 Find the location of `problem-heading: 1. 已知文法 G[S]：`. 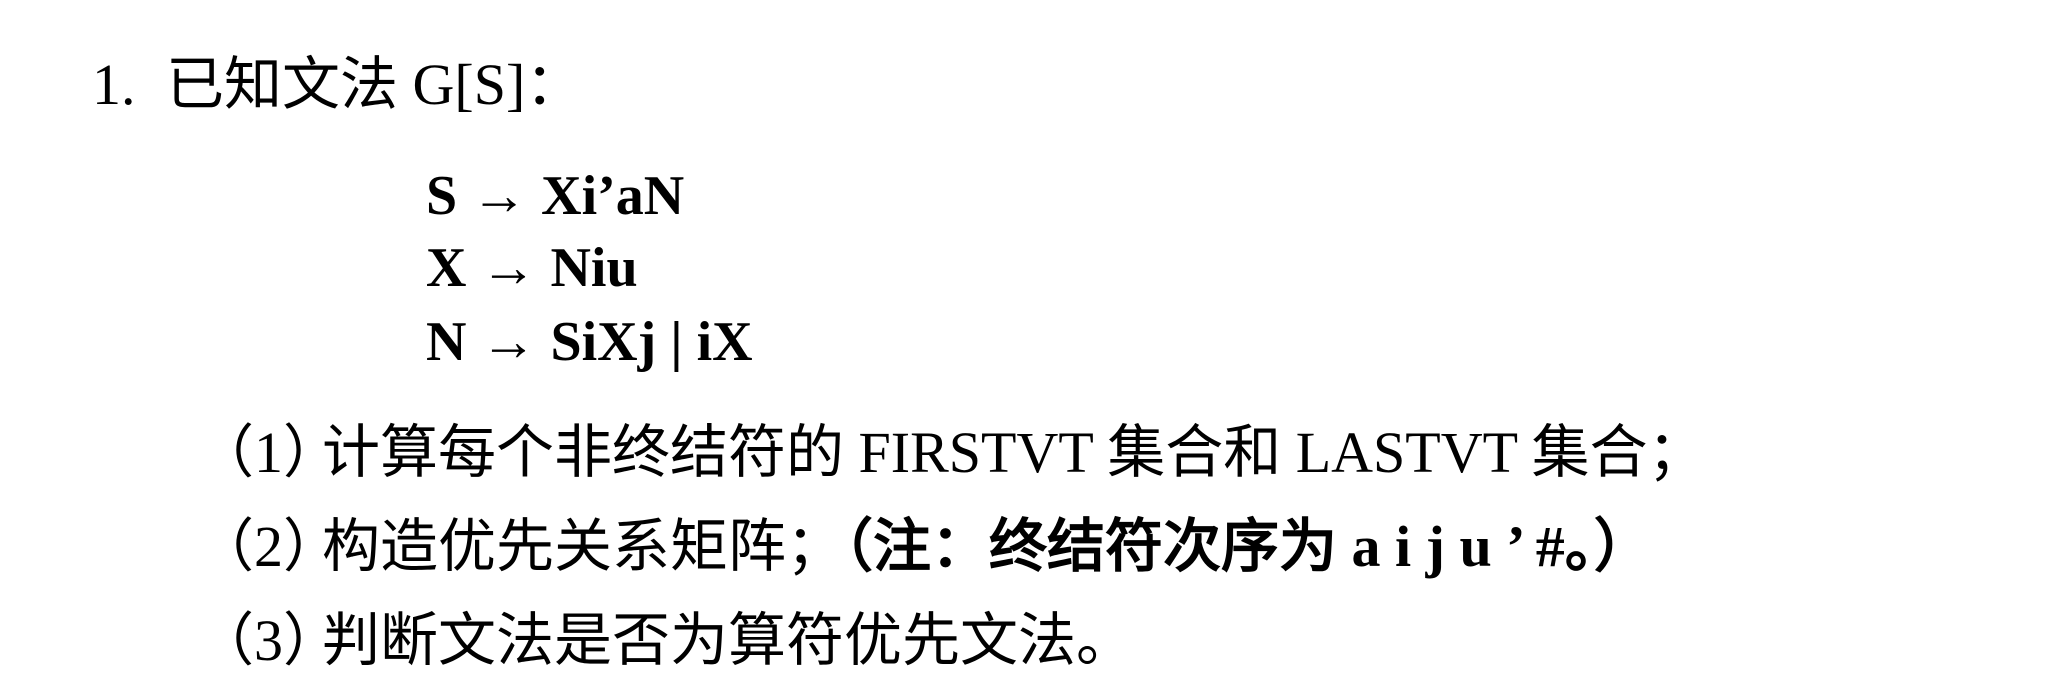

problem-heading: 1. 已知文法 G[S]： is located at coordinates (337, 85).